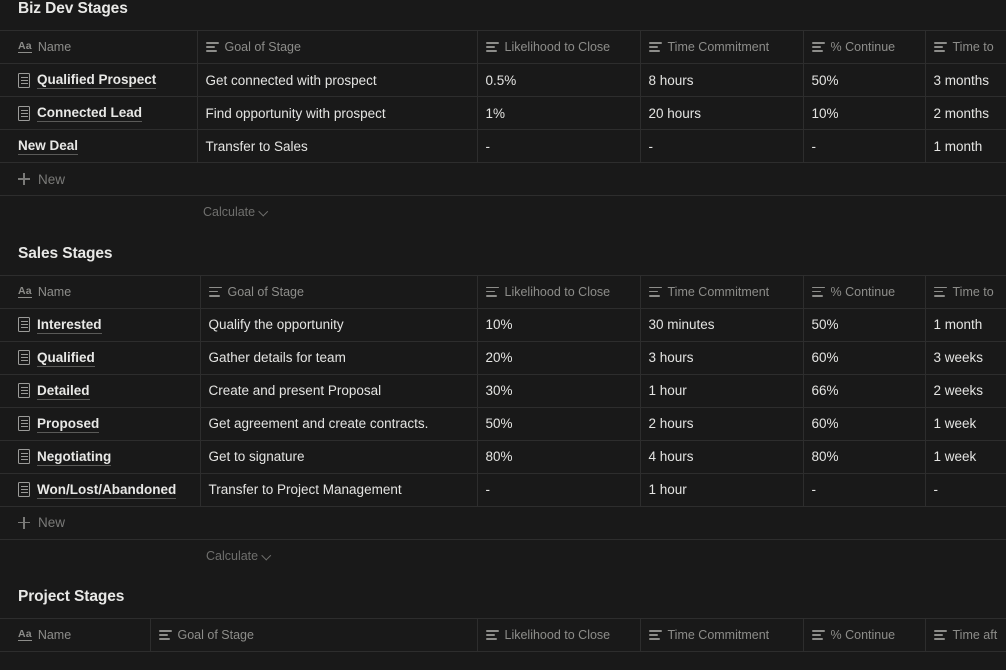  Describe the element at coordinates (103, 47) in the screenshot. I see `column-header-inner: Aa Name` at that location.